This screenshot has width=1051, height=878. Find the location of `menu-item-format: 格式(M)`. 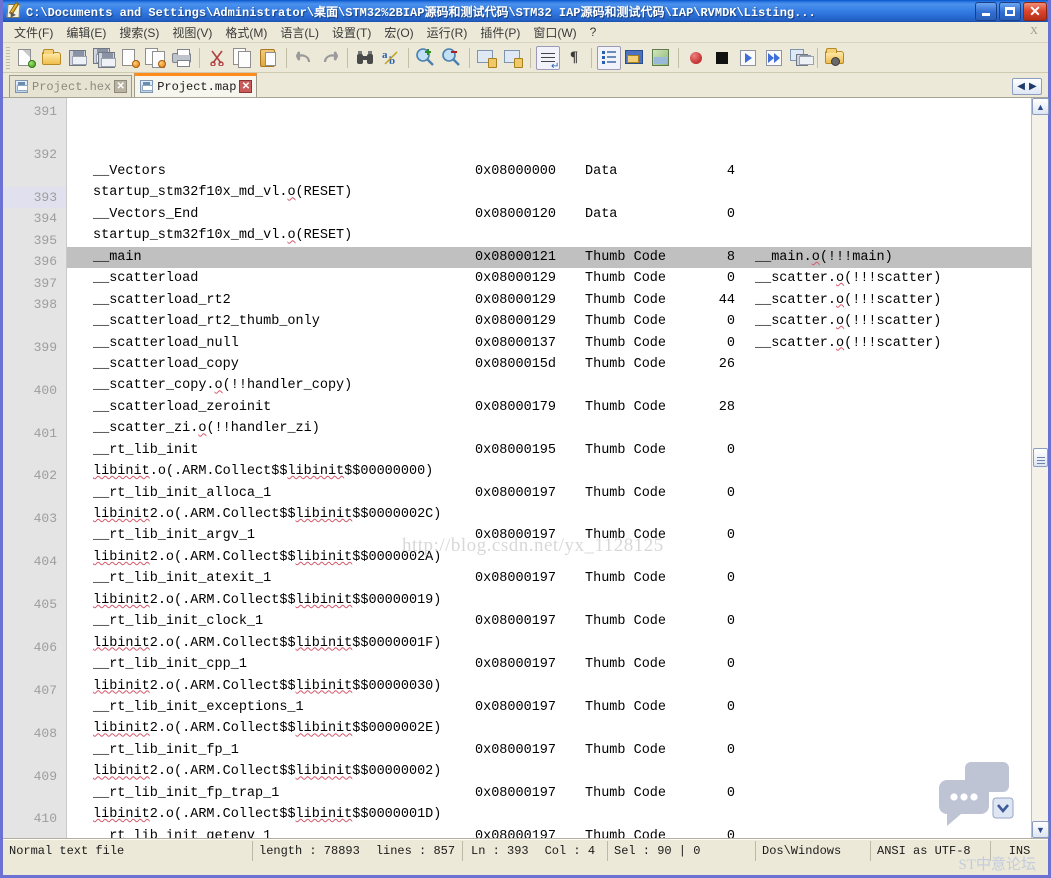

menu-item-format: 格式(M) is located at coordinates (246, 32).